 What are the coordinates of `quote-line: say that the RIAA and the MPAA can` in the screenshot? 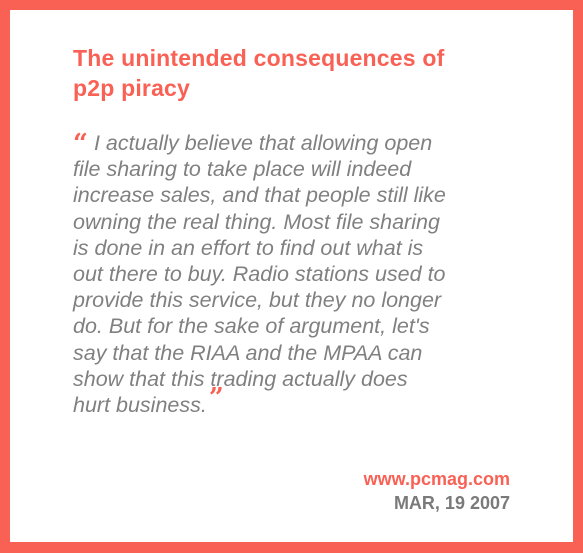 It's located at (248, 352).